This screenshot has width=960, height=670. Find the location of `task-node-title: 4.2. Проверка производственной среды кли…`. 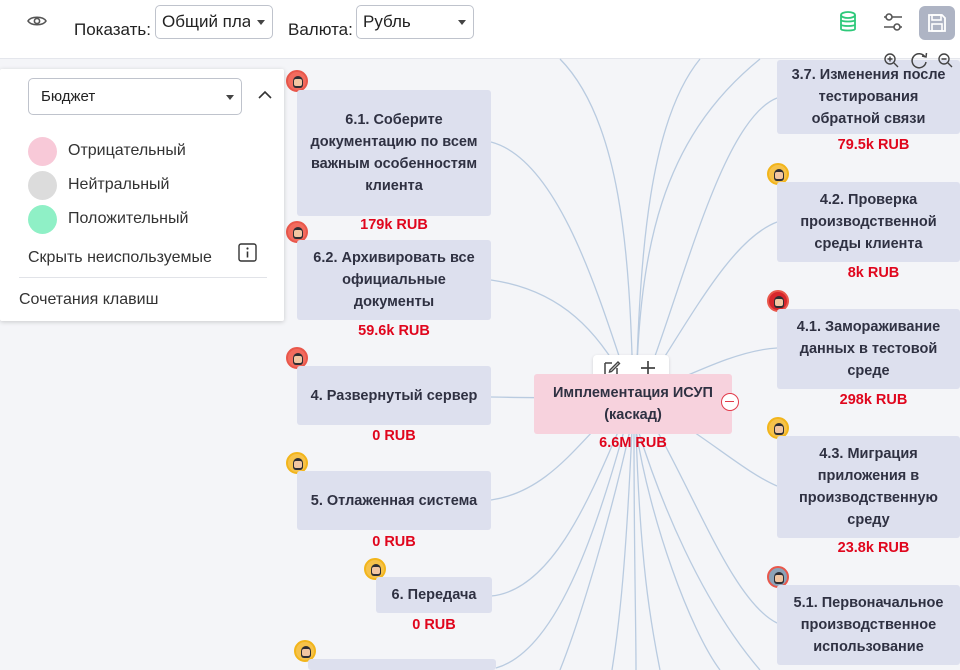

task-node-title: 4.2. Проверка производственной среды кли… is located at coordinates (868, 222).